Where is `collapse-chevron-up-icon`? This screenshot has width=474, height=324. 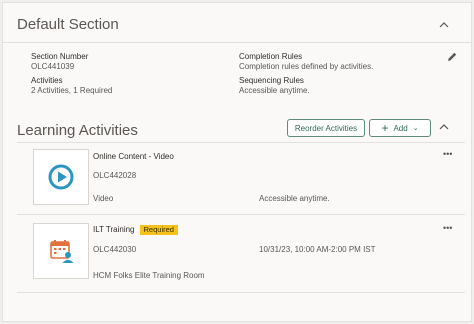 collapse-chevron-up-icon is located at coordinates (444, 25).